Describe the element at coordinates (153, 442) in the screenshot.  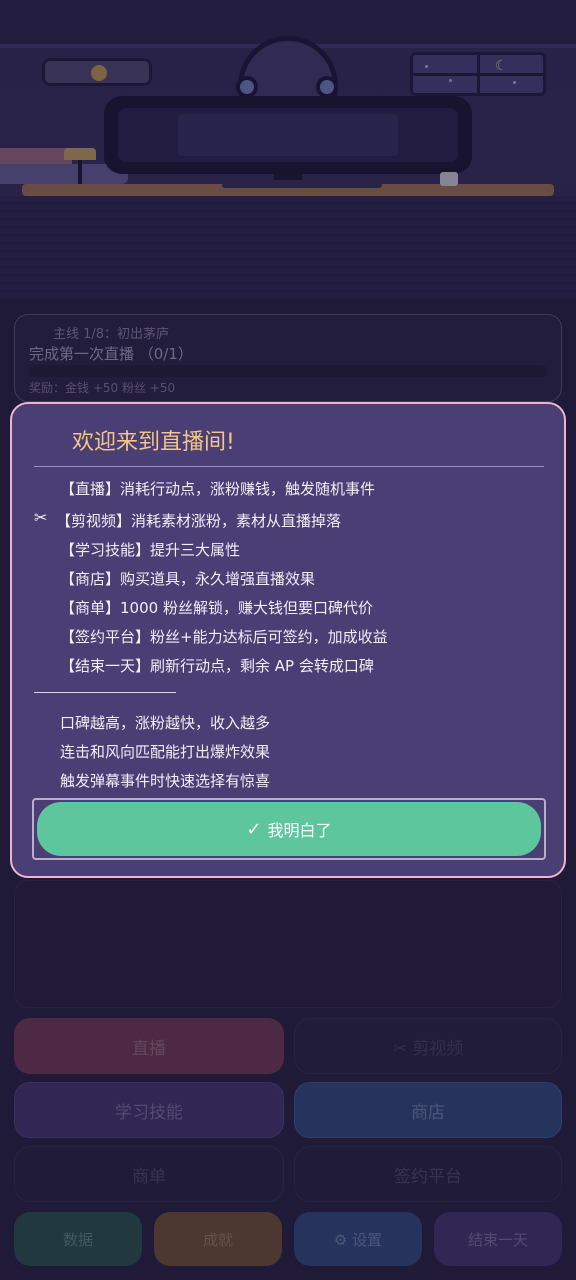
I see `dialog-title: 欢迎来到直播间!` at that location.